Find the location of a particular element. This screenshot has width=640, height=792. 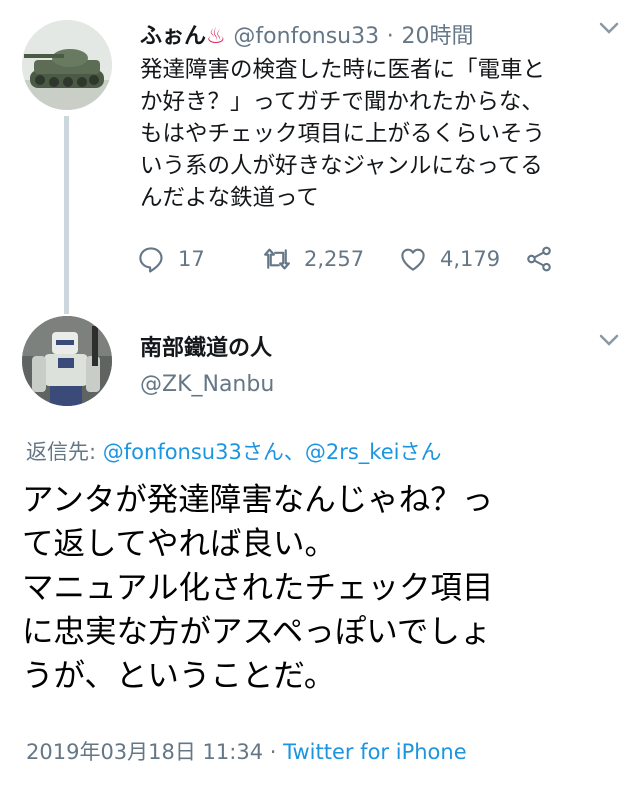

robot-avatar is located at coordinates (67, 361).